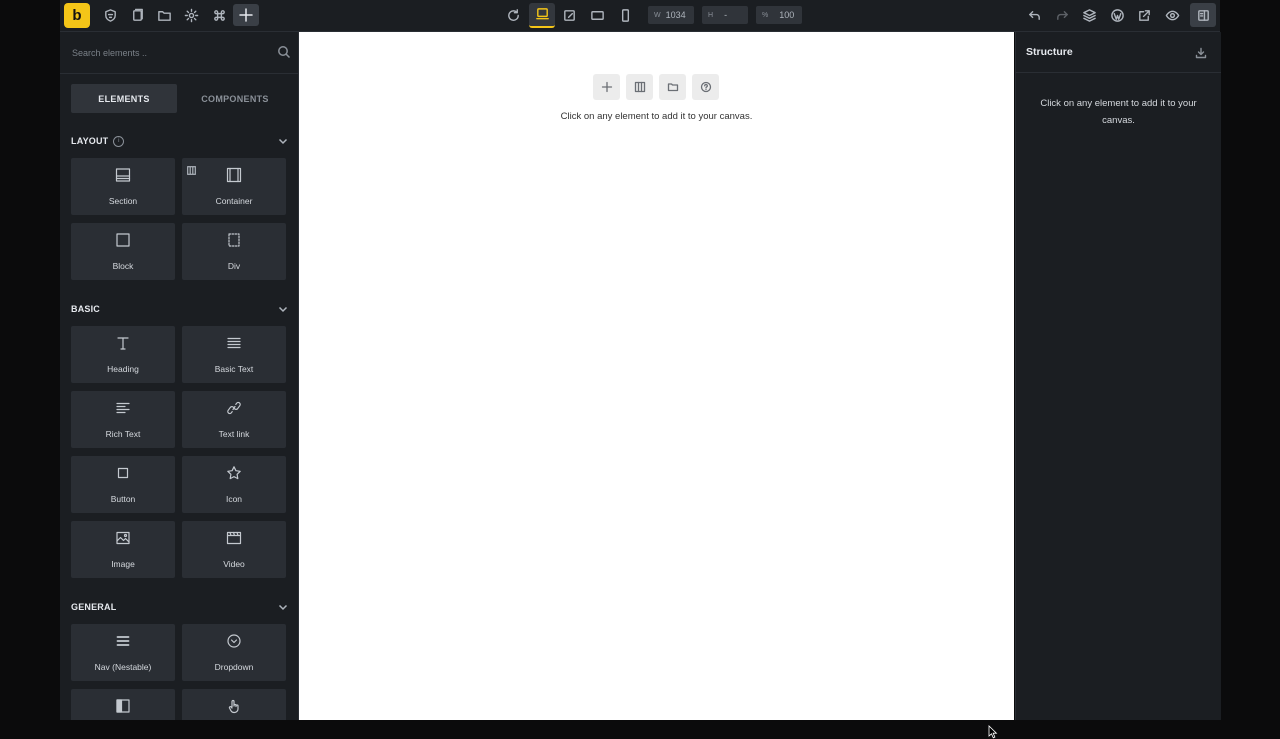  I want to click on columns-icon, so click(191, 168).